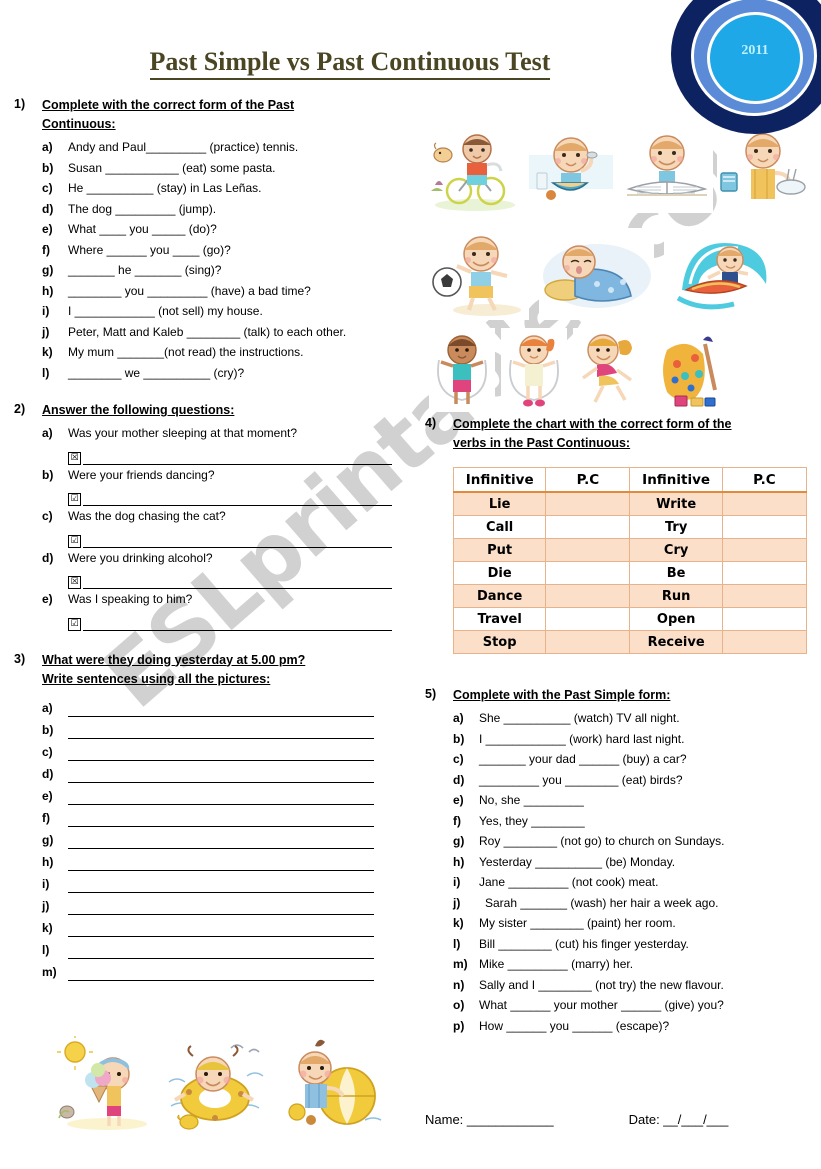 The width and height of the screenshot is (821, 1169). Describe the element at coordinates (644, 759) in the screenshot. I see `item-text: _______ your dad ______ (buy) a car?` at that location.